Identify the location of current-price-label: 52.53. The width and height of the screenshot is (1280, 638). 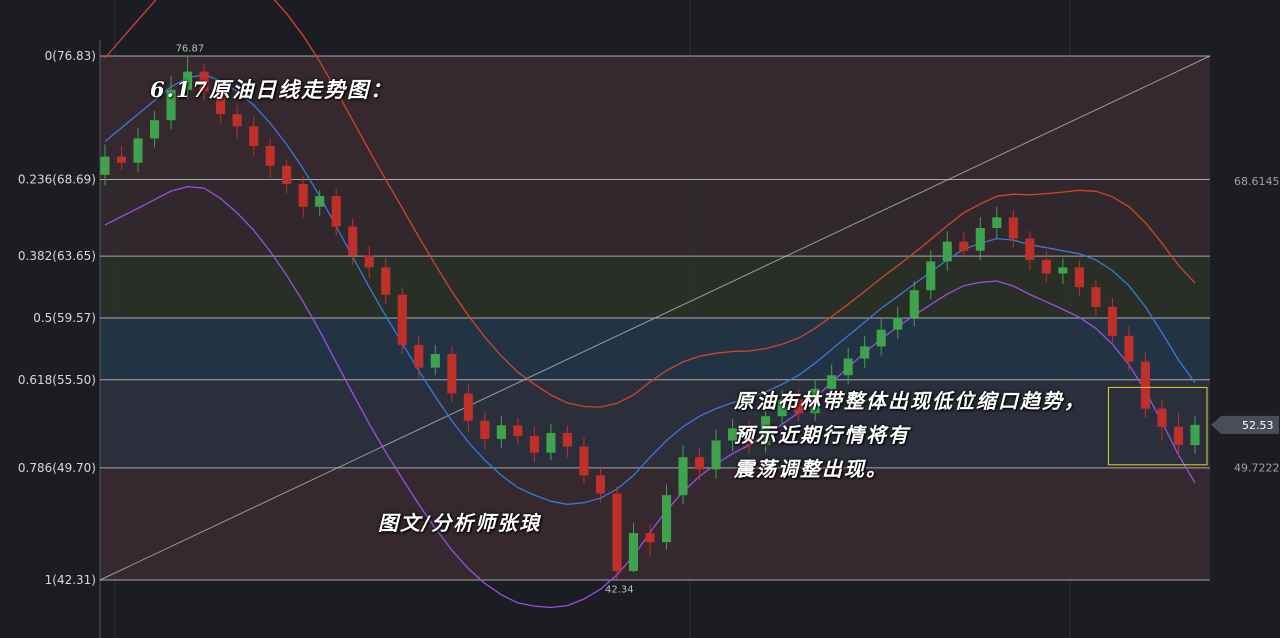
(1258, 425).